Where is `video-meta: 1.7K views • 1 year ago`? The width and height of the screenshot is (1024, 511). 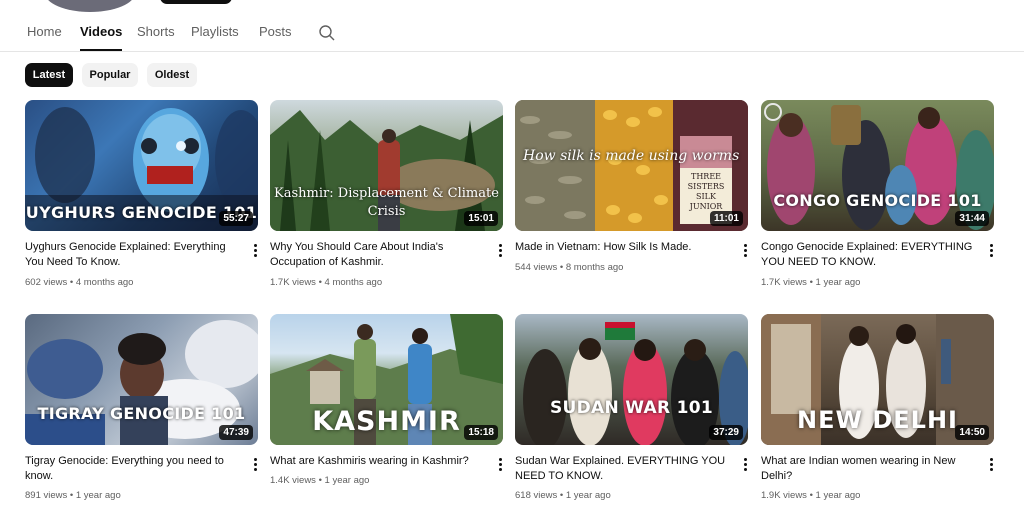
video-meta: 1.7K views • 1 year ago is located at coordinates (811, 282).